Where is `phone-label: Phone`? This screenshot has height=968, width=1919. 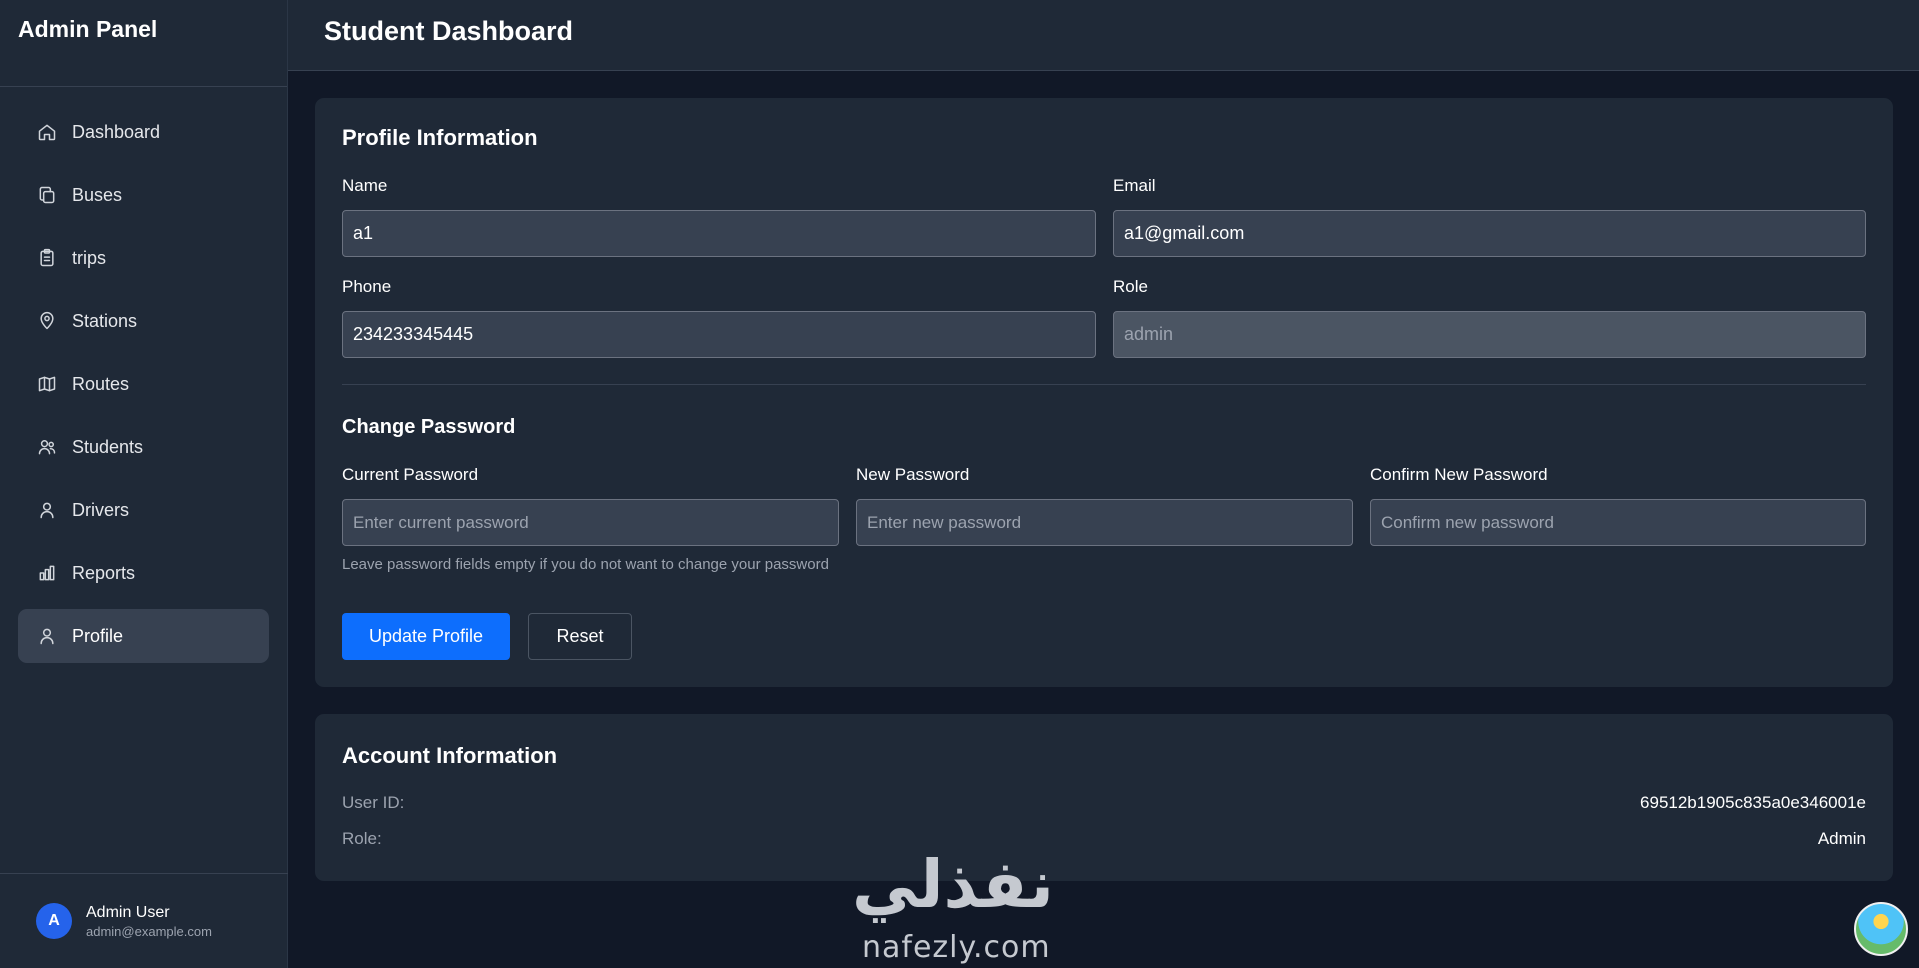
phone-label: Phone is located at coordinates (367, 286).